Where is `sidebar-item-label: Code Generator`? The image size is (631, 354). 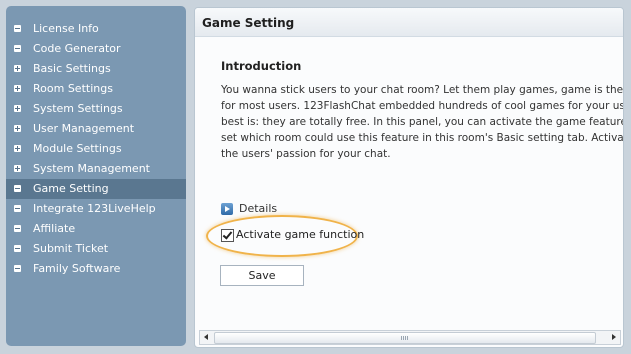
sidebar-item-label: Code Generator is located at coordinates (77, 48).